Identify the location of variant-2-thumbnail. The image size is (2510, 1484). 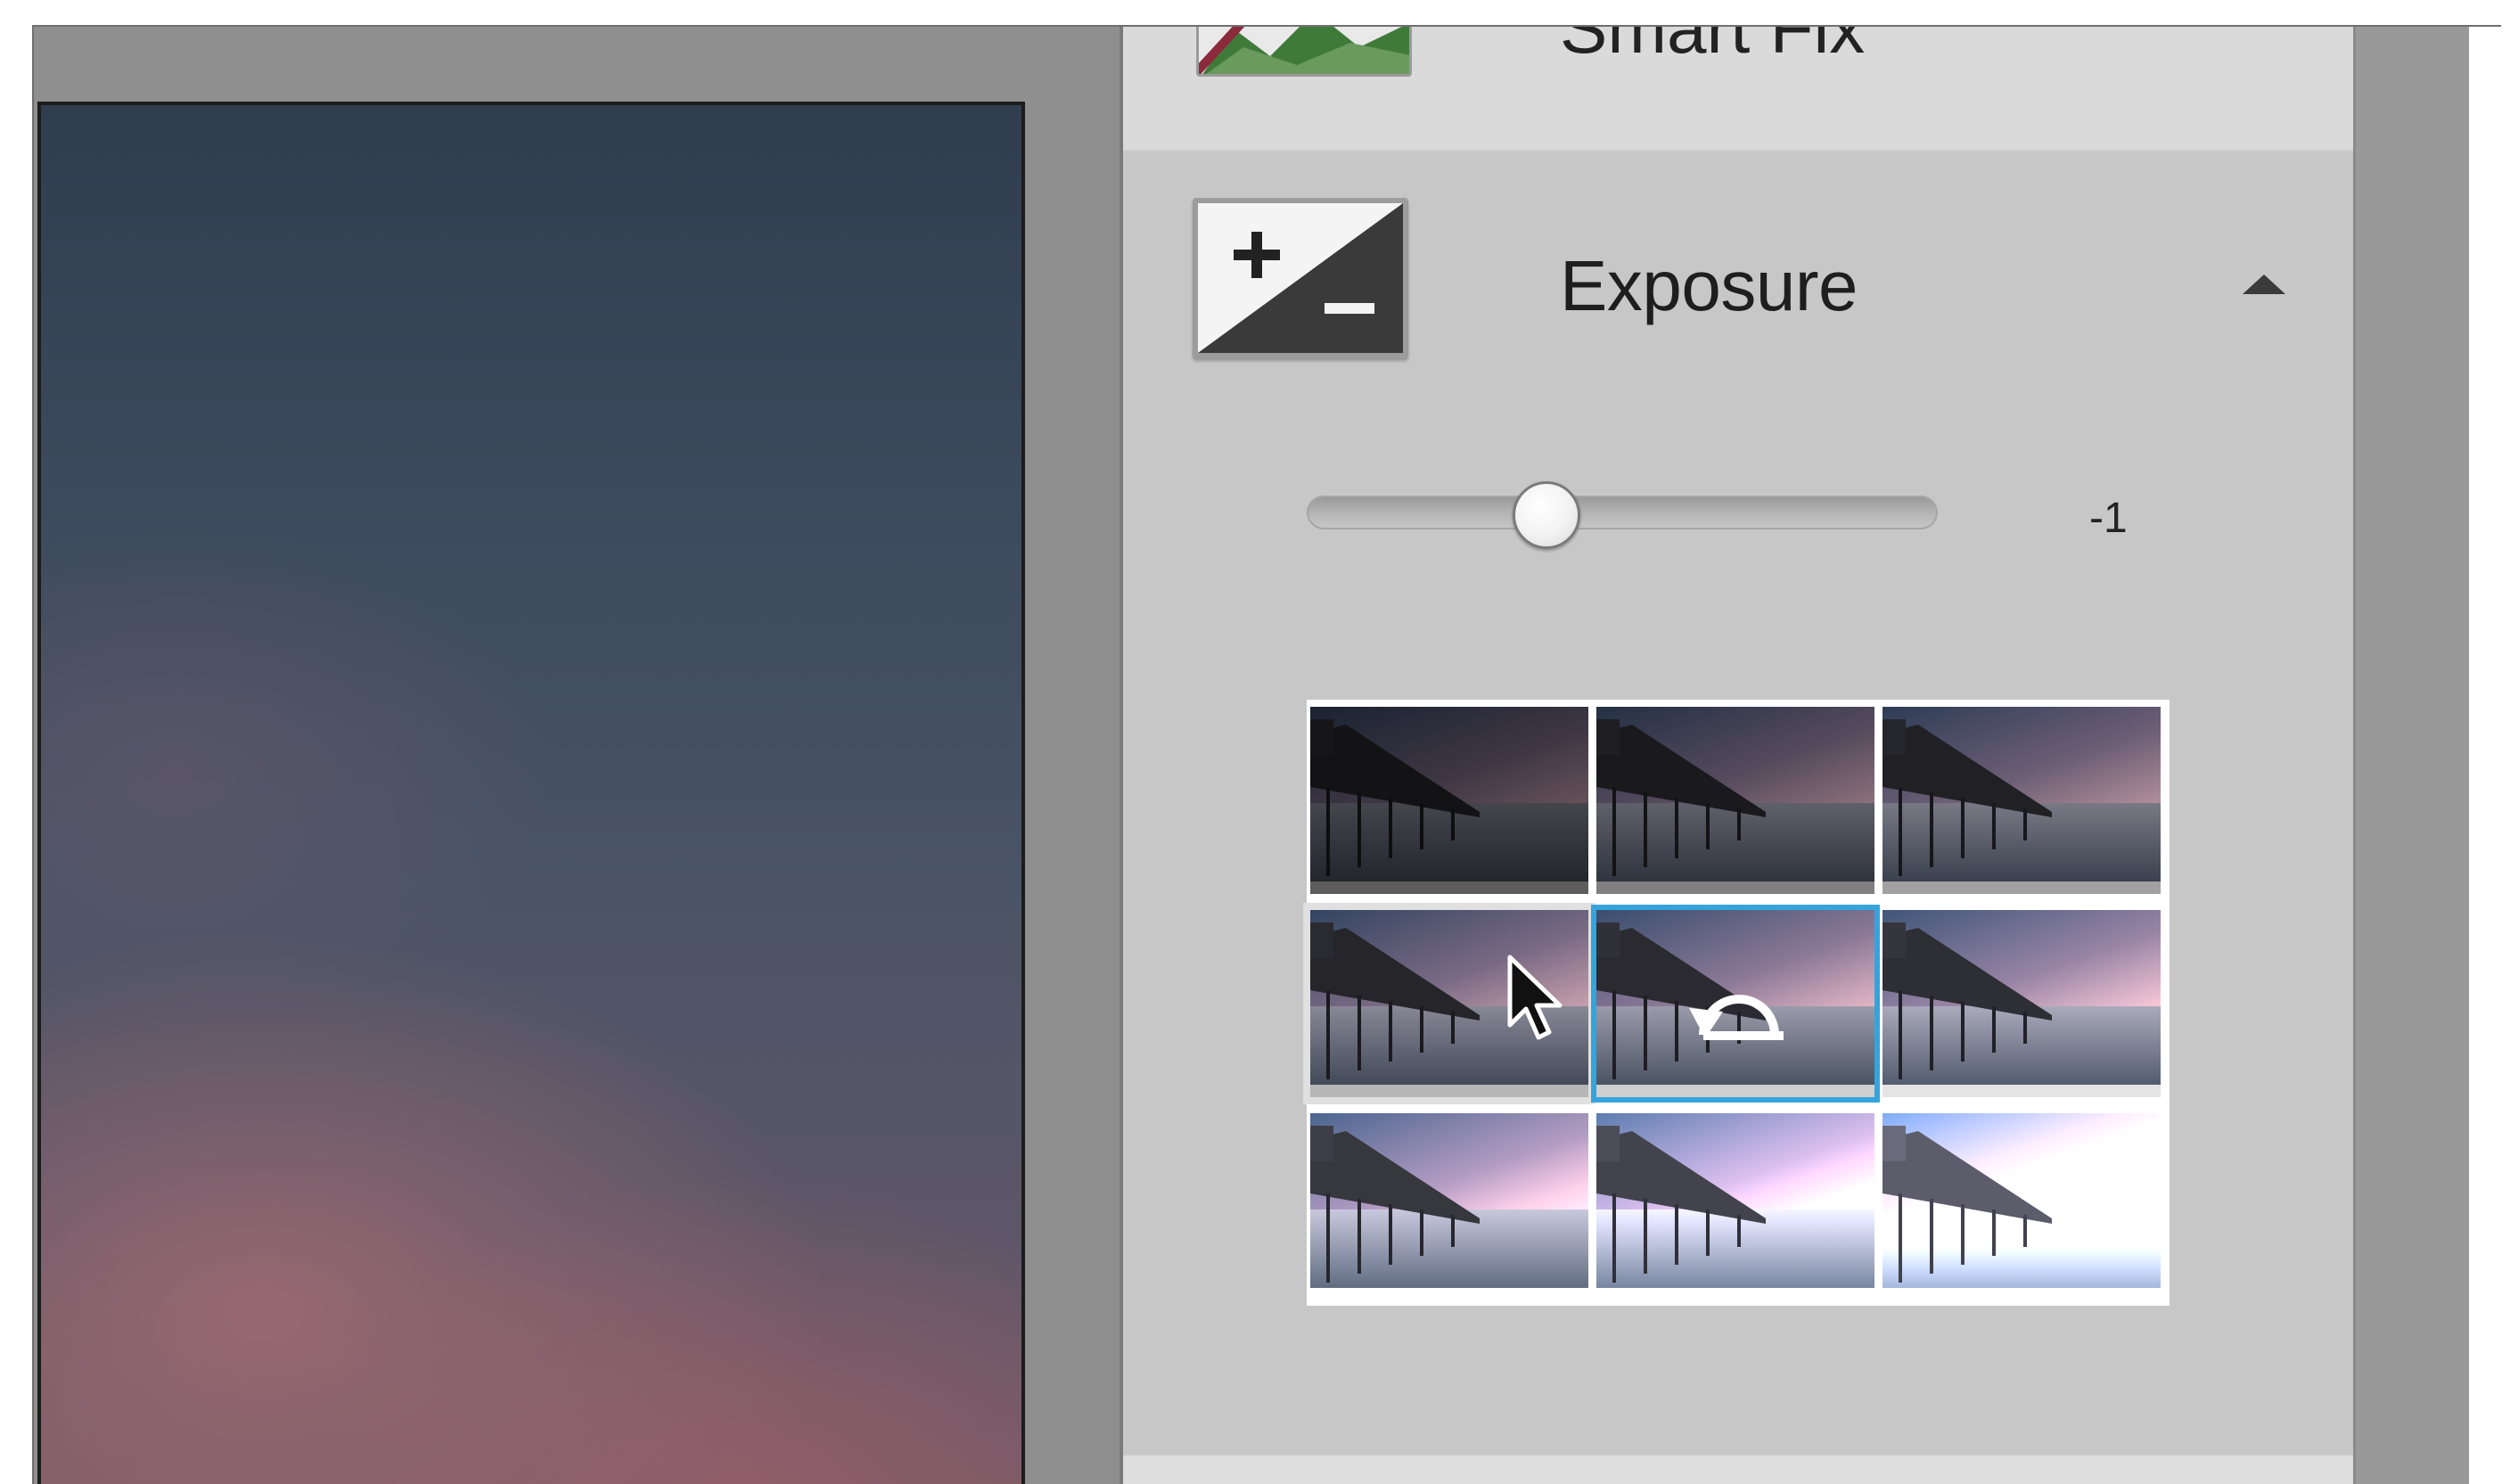
(1735, 800).